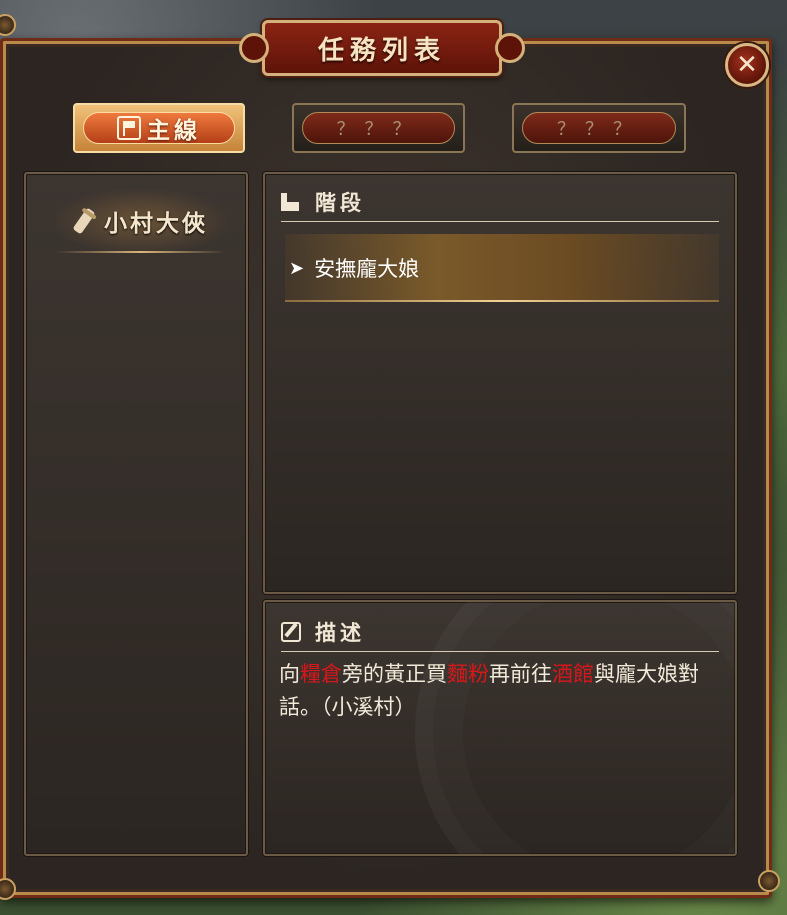  I want to click on description-segment: 向, so click(289, 674).